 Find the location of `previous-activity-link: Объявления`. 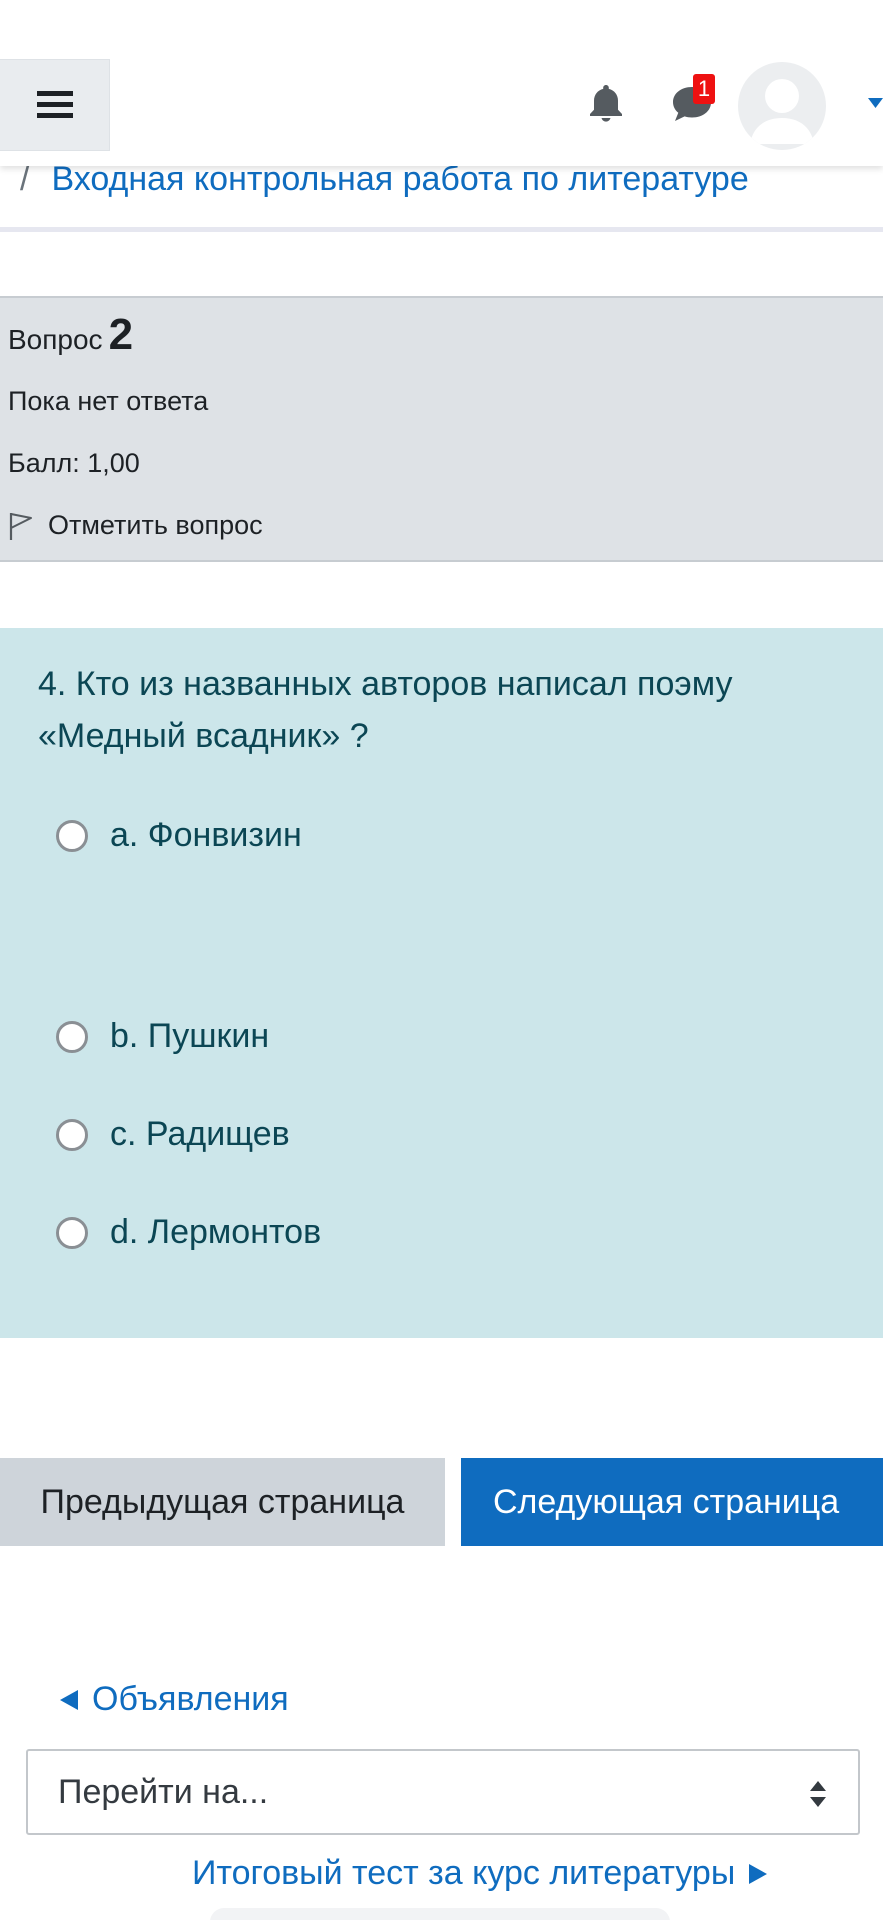

previous-activity-link: Объявления is located at coordinates (174, 1699).